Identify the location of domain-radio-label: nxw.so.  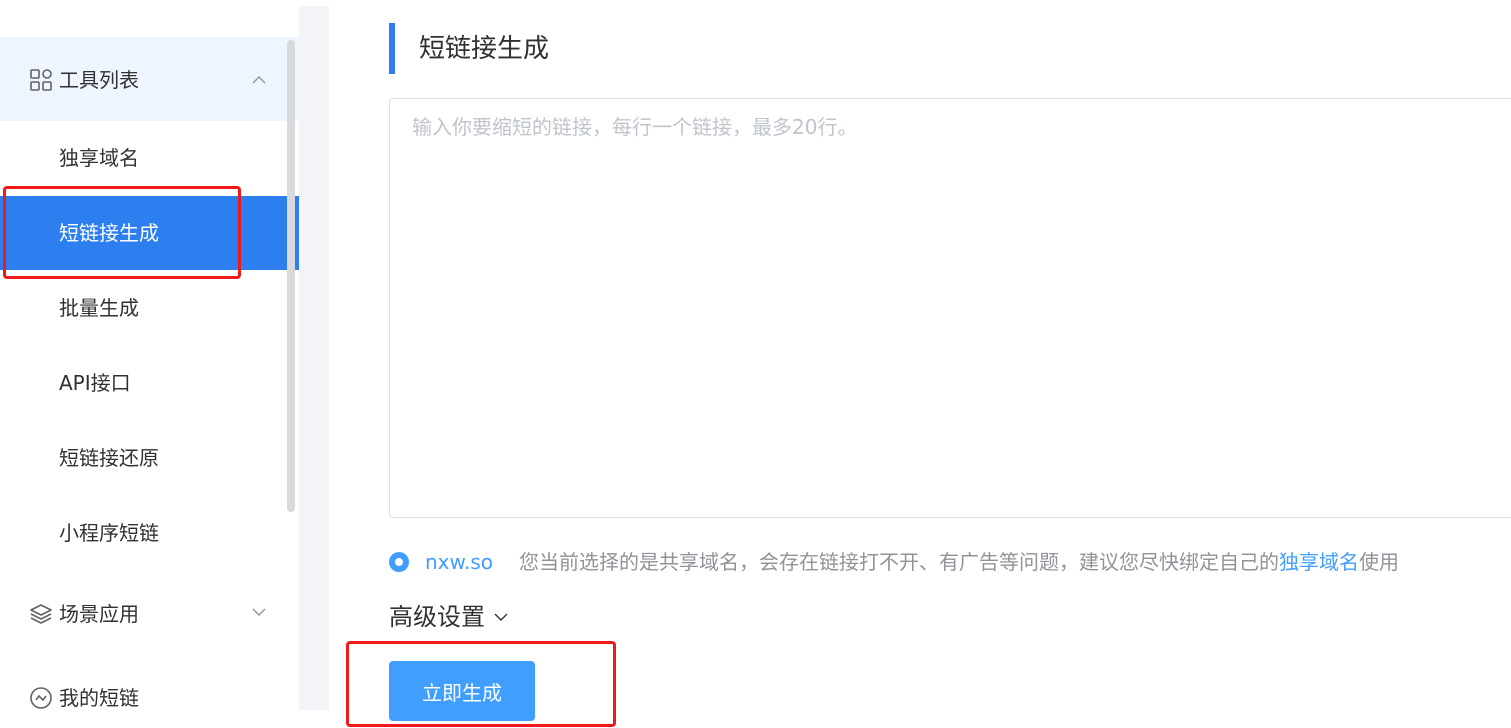
(459, 562).